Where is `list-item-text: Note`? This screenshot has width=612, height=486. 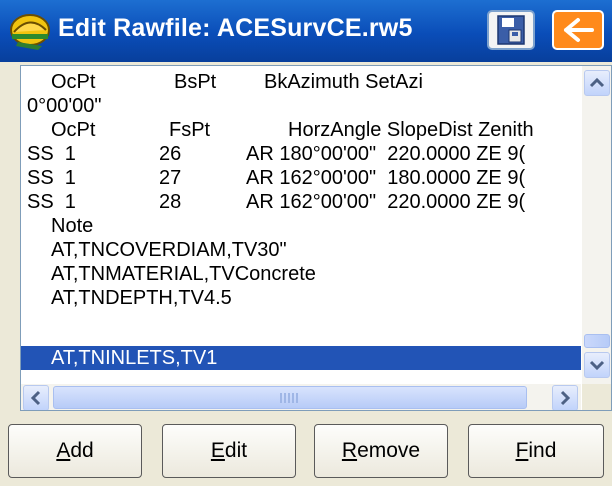 list-item-text: Note is located at coordinates (72, 226).